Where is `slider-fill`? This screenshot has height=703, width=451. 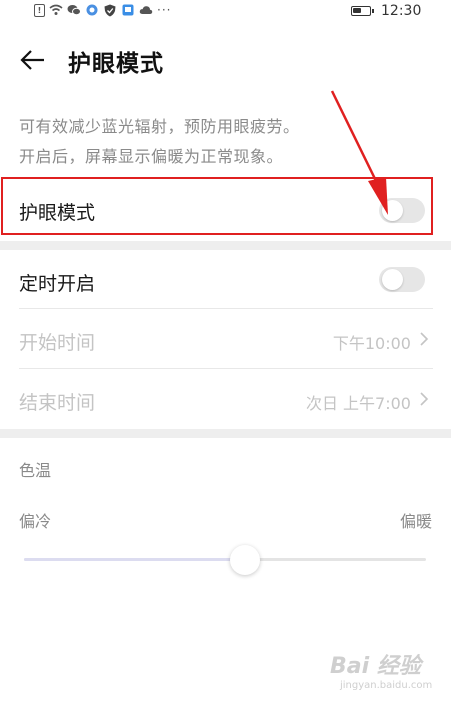 slider-fill is located at coordinates (134, 559).